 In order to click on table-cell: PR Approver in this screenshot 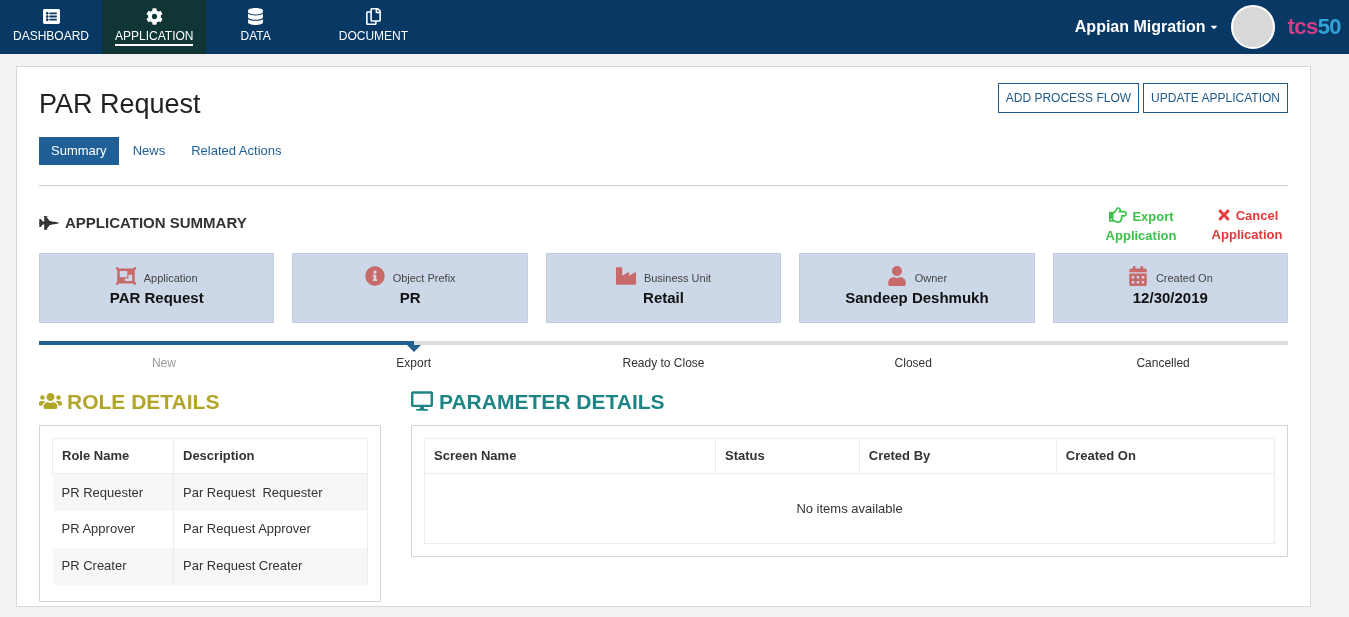, I will do `click(113, 529)`.